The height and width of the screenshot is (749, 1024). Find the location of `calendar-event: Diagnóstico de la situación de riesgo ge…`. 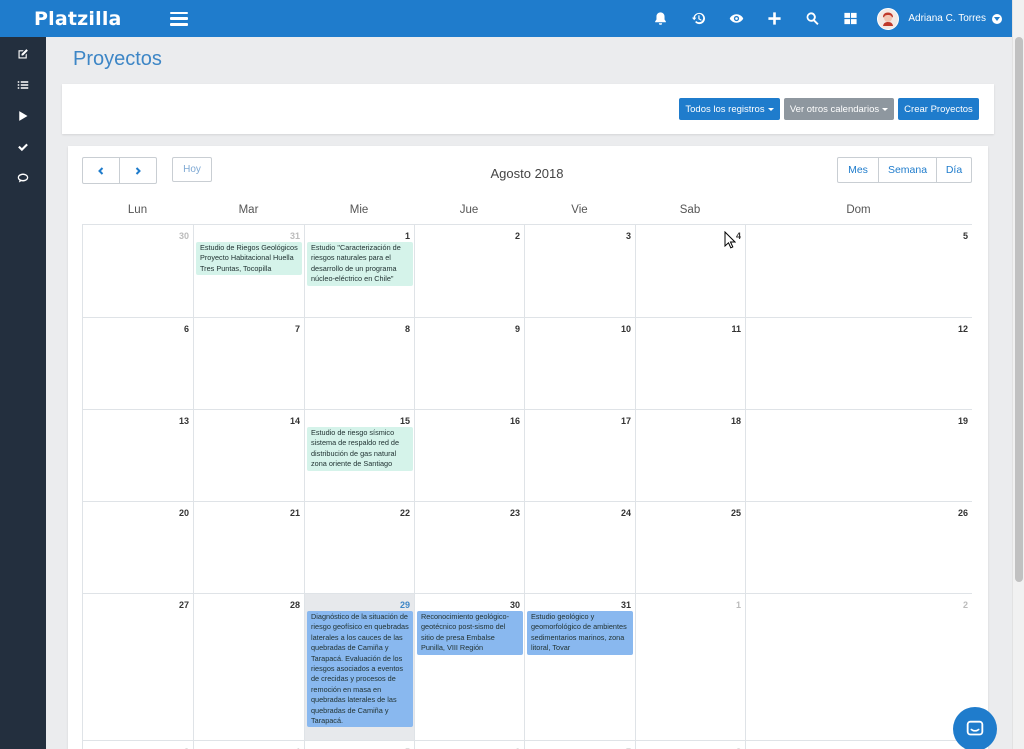

calendar-event: Diagnóstico de la situación de riesgo ge… is located at coordinates (360, 669).